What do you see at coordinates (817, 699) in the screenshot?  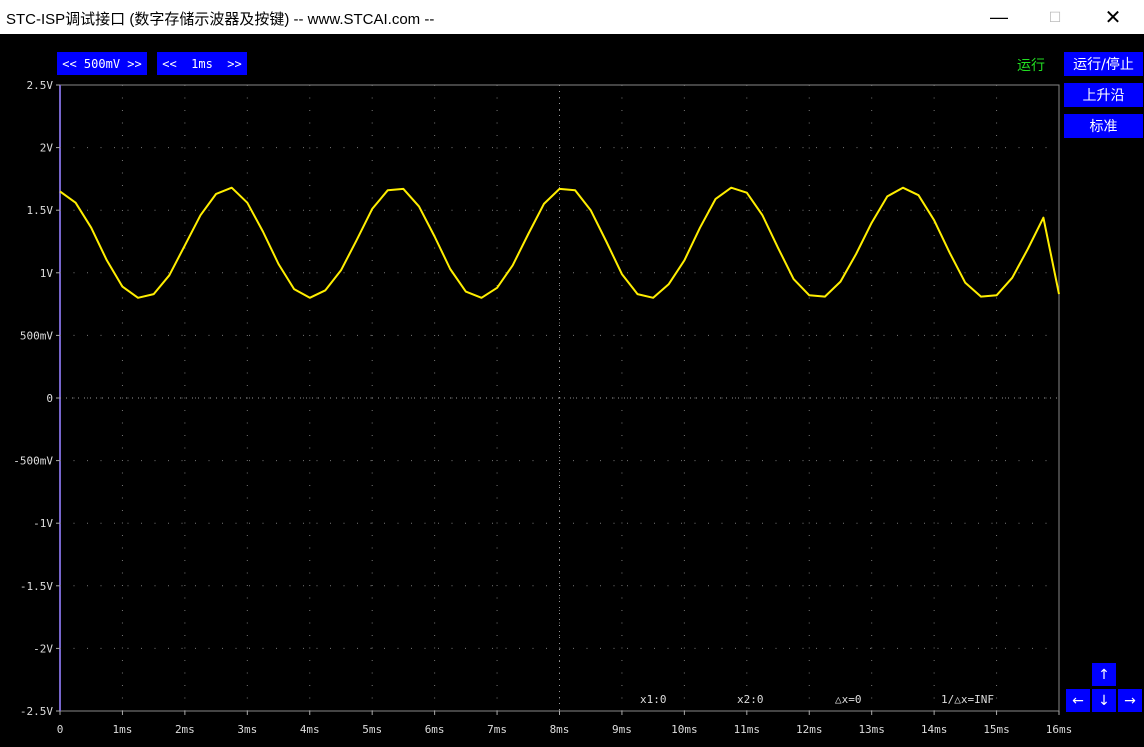 I see `cursor-readout: x1:0 x2:0 △x=0 1/△x=INF` at bounding box center [817, 699].